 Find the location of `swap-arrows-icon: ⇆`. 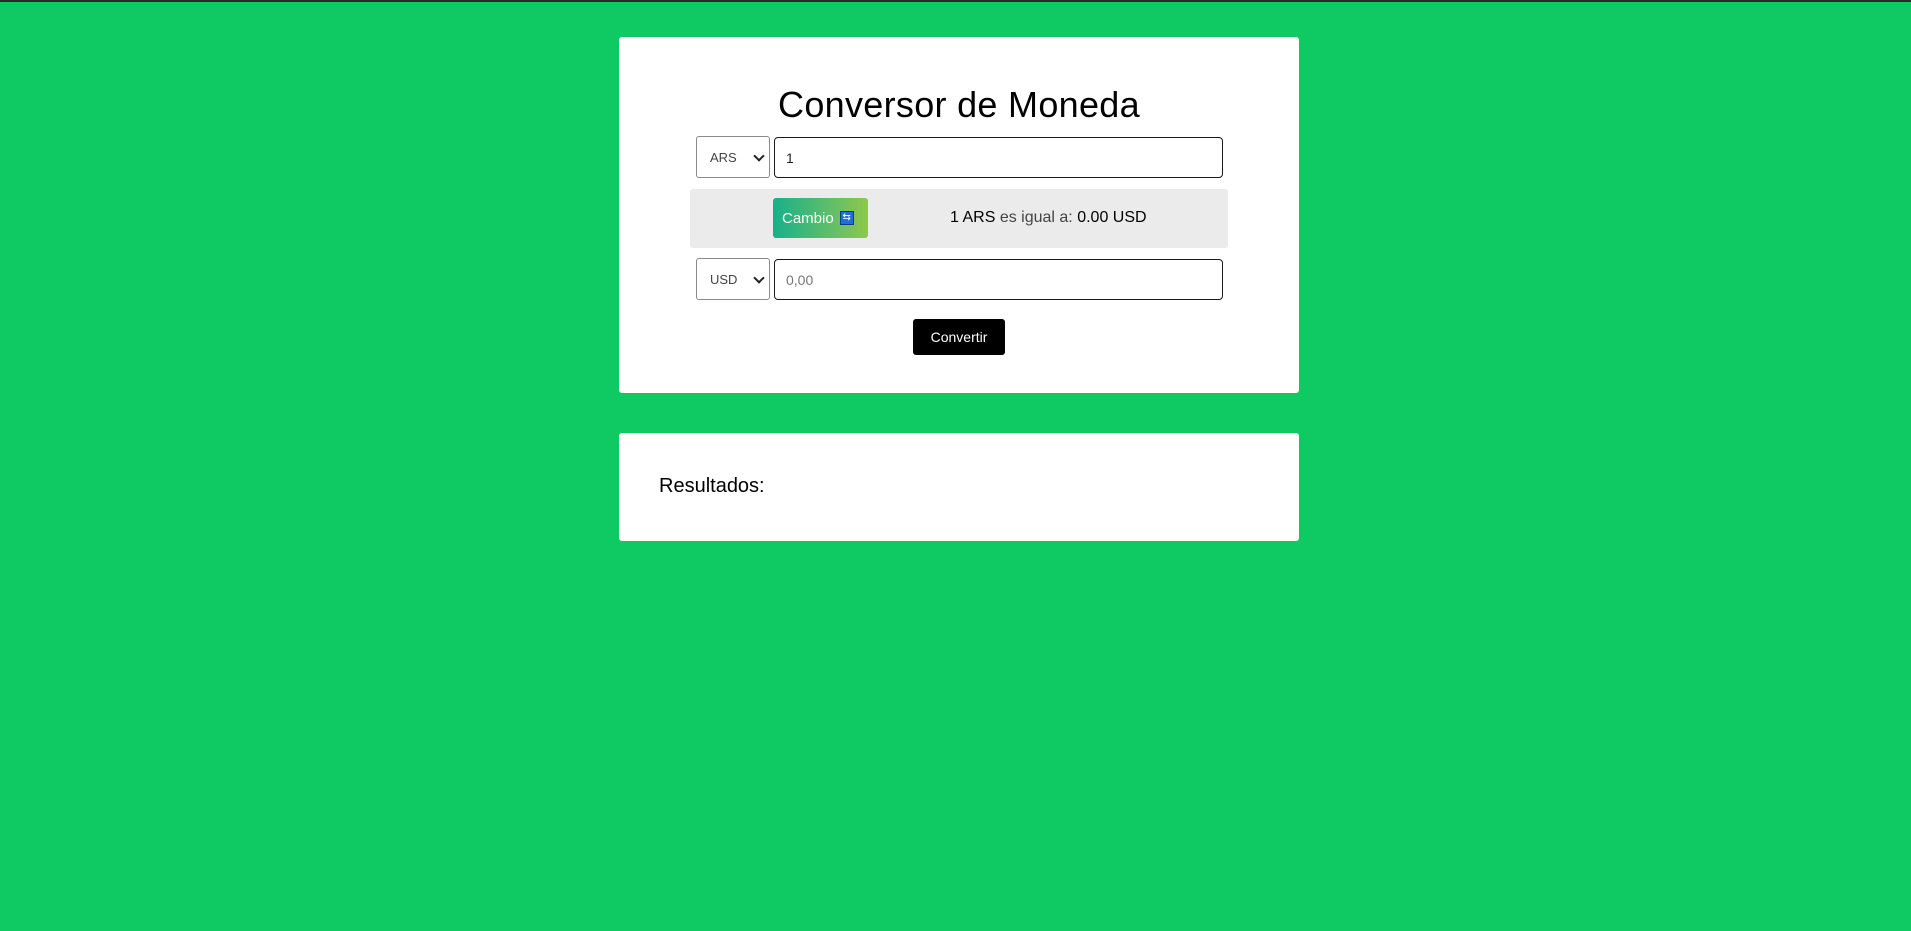

swap-arrows-icon: ⇆ is located at coordinates (846, 218).